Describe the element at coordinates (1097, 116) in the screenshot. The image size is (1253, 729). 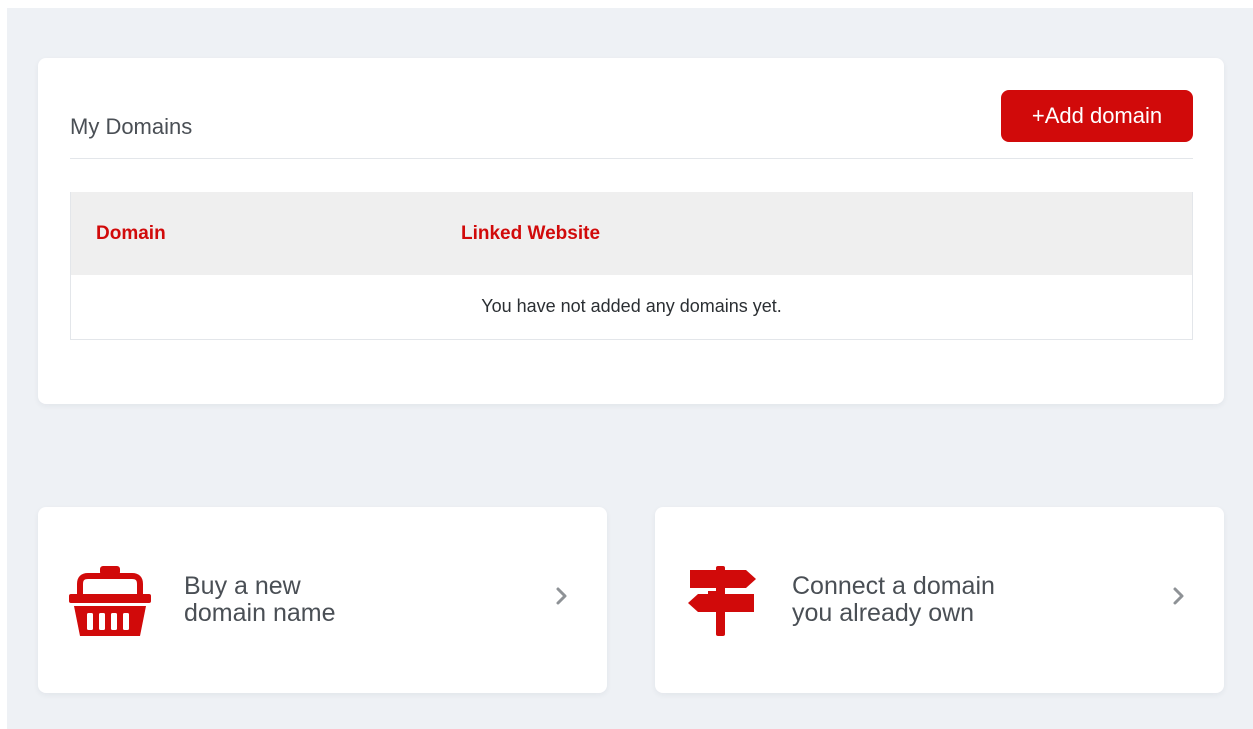
I see `add-domain-button: +Add domain` at that location.